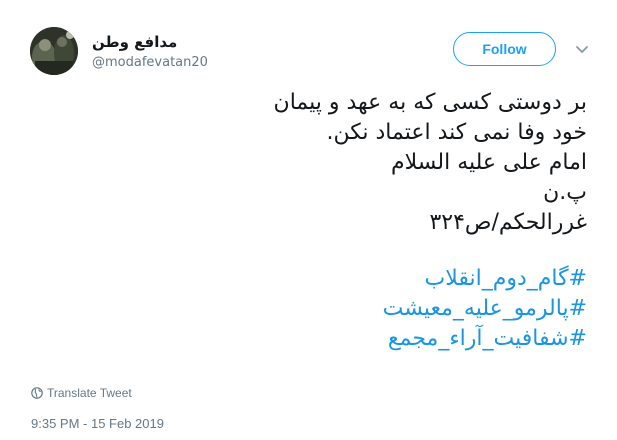 The image size is (617, 440). I want to click on author-screen-name: @modafevatan20, so click(150, 62).